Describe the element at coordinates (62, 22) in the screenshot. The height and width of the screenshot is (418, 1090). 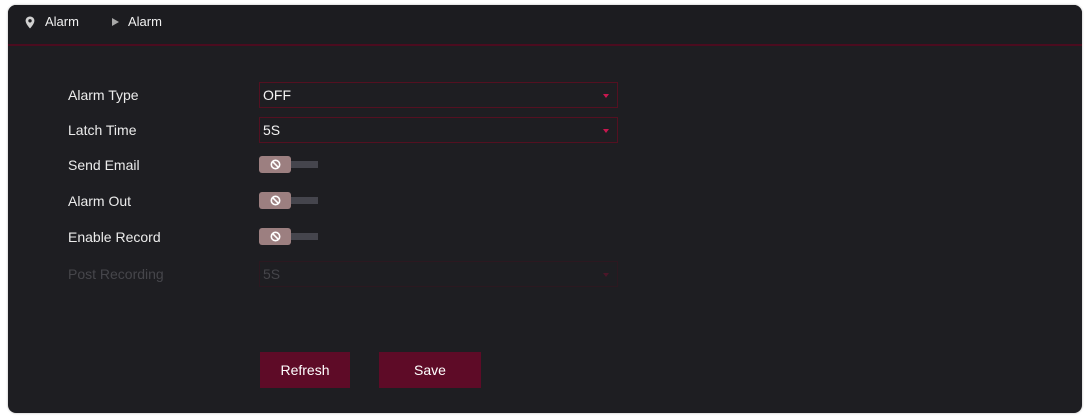
I see `breadcrumb-item-alarm: Alarm` at that location.